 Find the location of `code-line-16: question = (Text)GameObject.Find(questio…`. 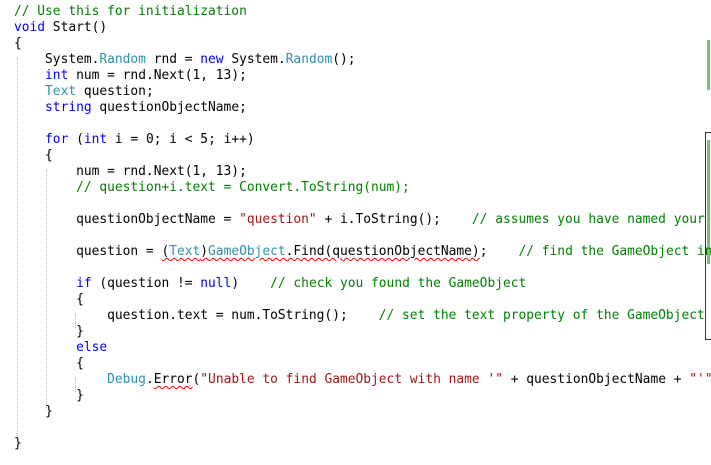

code-line-16: question = (Text)GameObject.Find(questio… is located at coordinates (362, 252).